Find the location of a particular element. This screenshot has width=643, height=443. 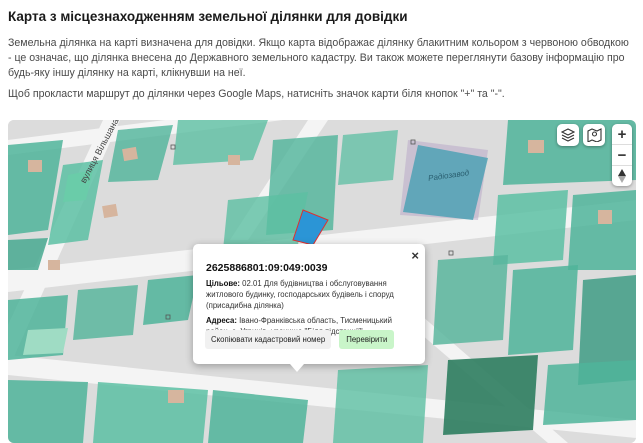

cadastral-number: 2625886801:09:049:0039 is located at coordinates (267, 268).